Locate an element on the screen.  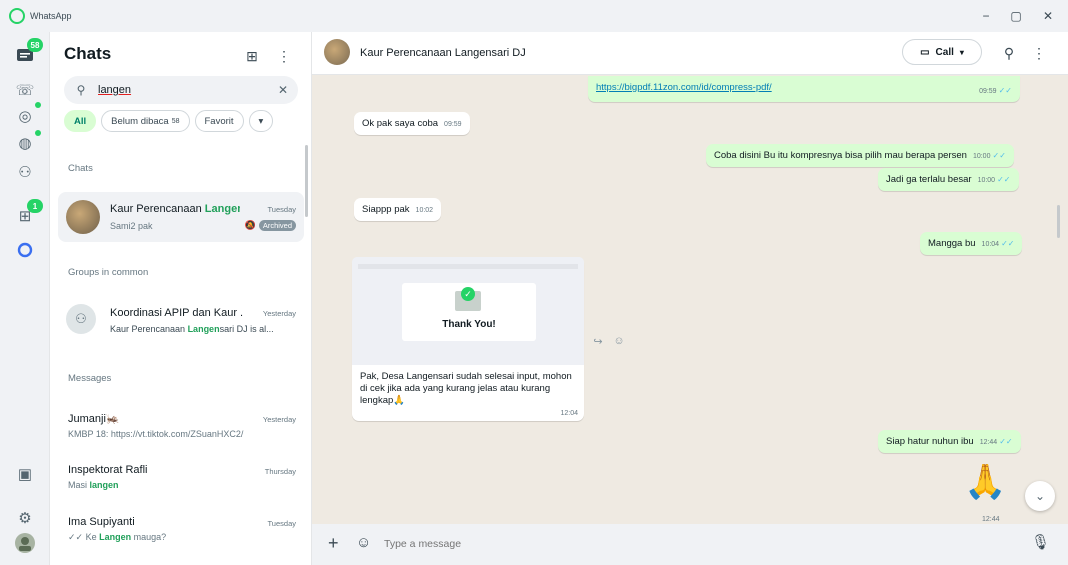
status-icon: ◎ is located at coordinates (25, 116).